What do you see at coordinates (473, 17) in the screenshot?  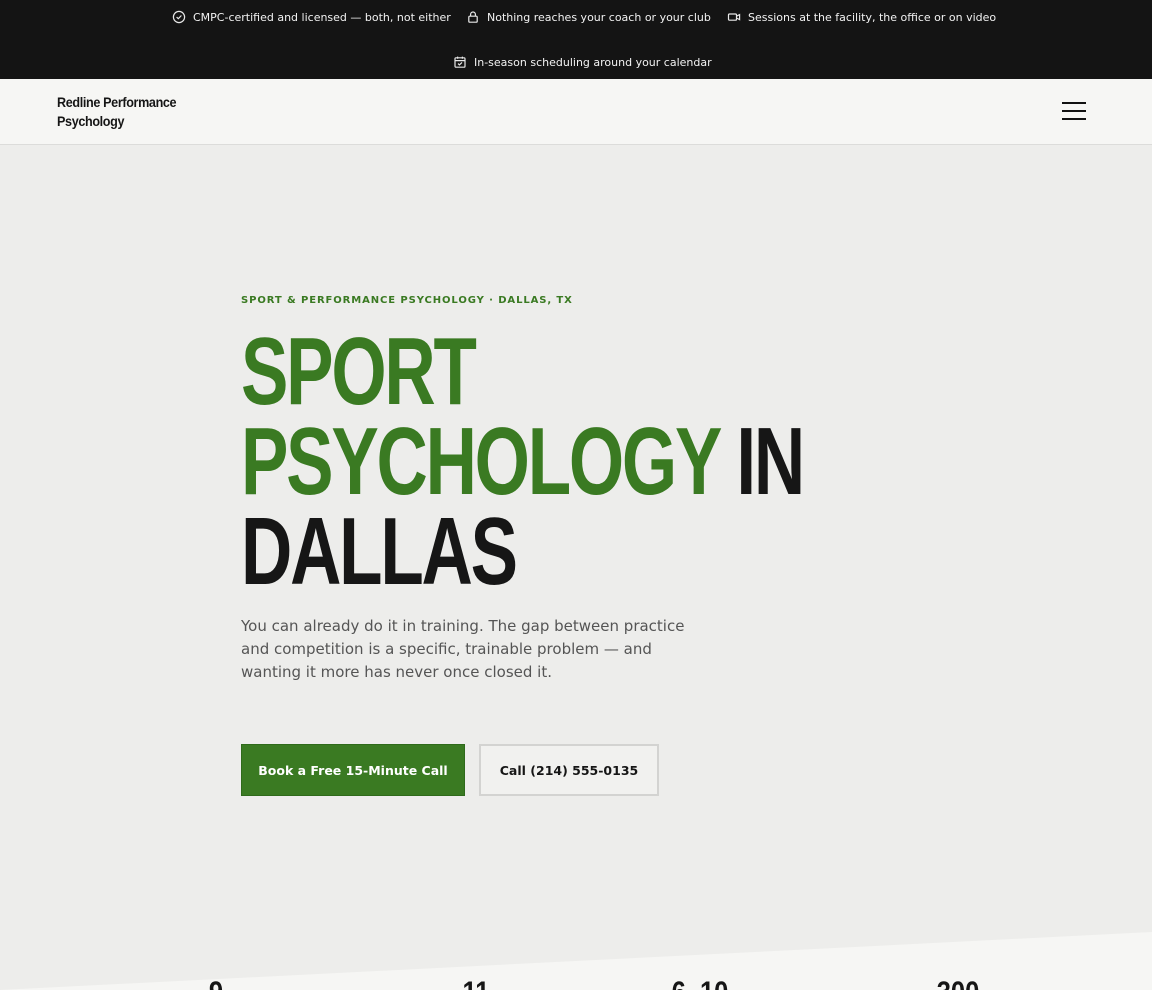 I see `lock-icon` at bounding box center [473, 17].